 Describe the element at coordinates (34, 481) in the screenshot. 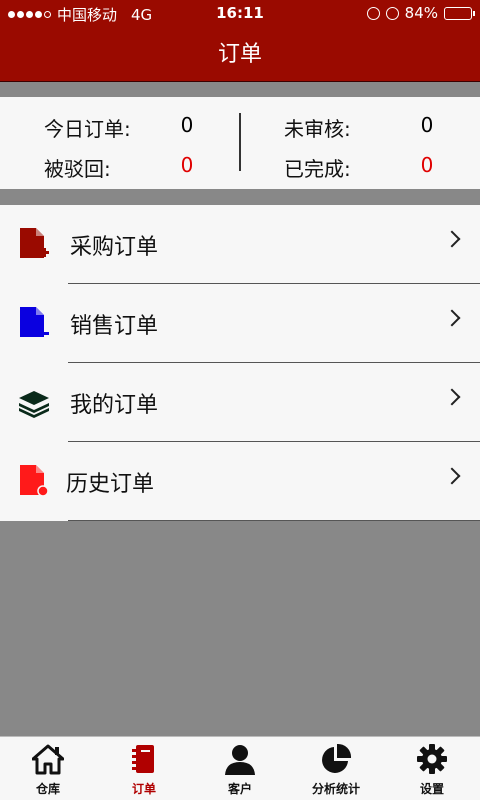

I see `history-doc-icon` at that location.